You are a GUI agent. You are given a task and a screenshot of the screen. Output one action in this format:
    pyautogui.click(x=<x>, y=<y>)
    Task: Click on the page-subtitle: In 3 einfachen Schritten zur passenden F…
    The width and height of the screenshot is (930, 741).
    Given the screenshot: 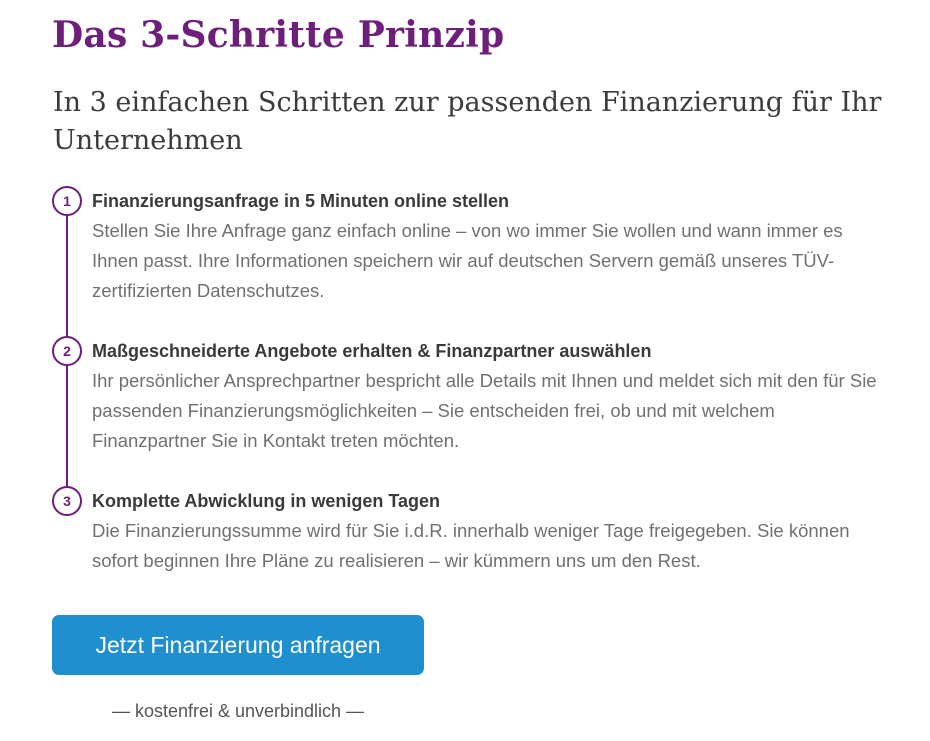 What is the action you would take?
    pyautogui.click(x=467, y=121)
    